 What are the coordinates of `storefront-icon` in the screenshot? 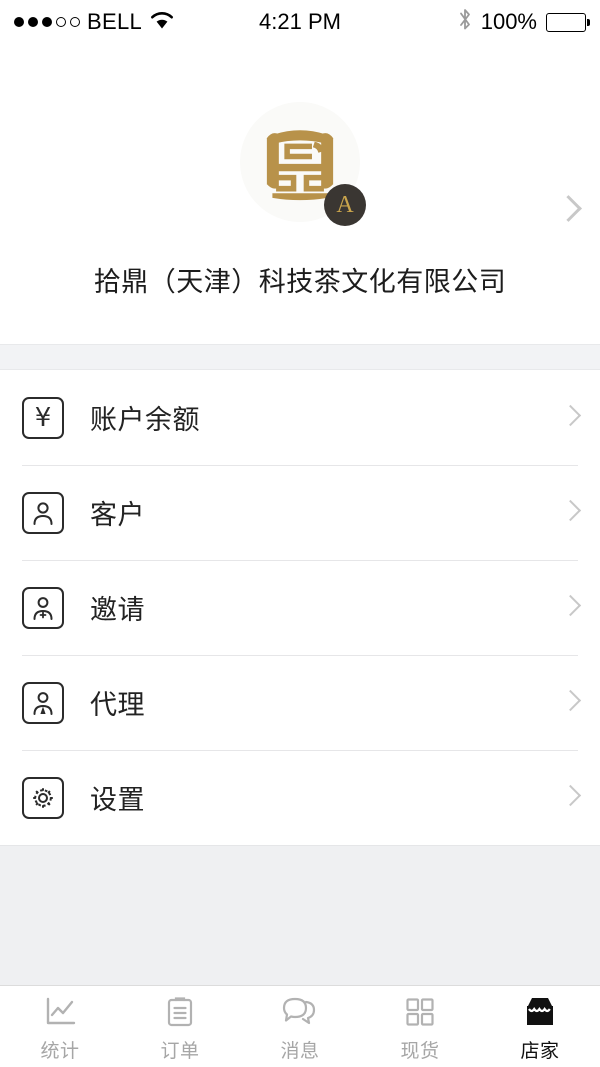 It's located at (540, 1012).